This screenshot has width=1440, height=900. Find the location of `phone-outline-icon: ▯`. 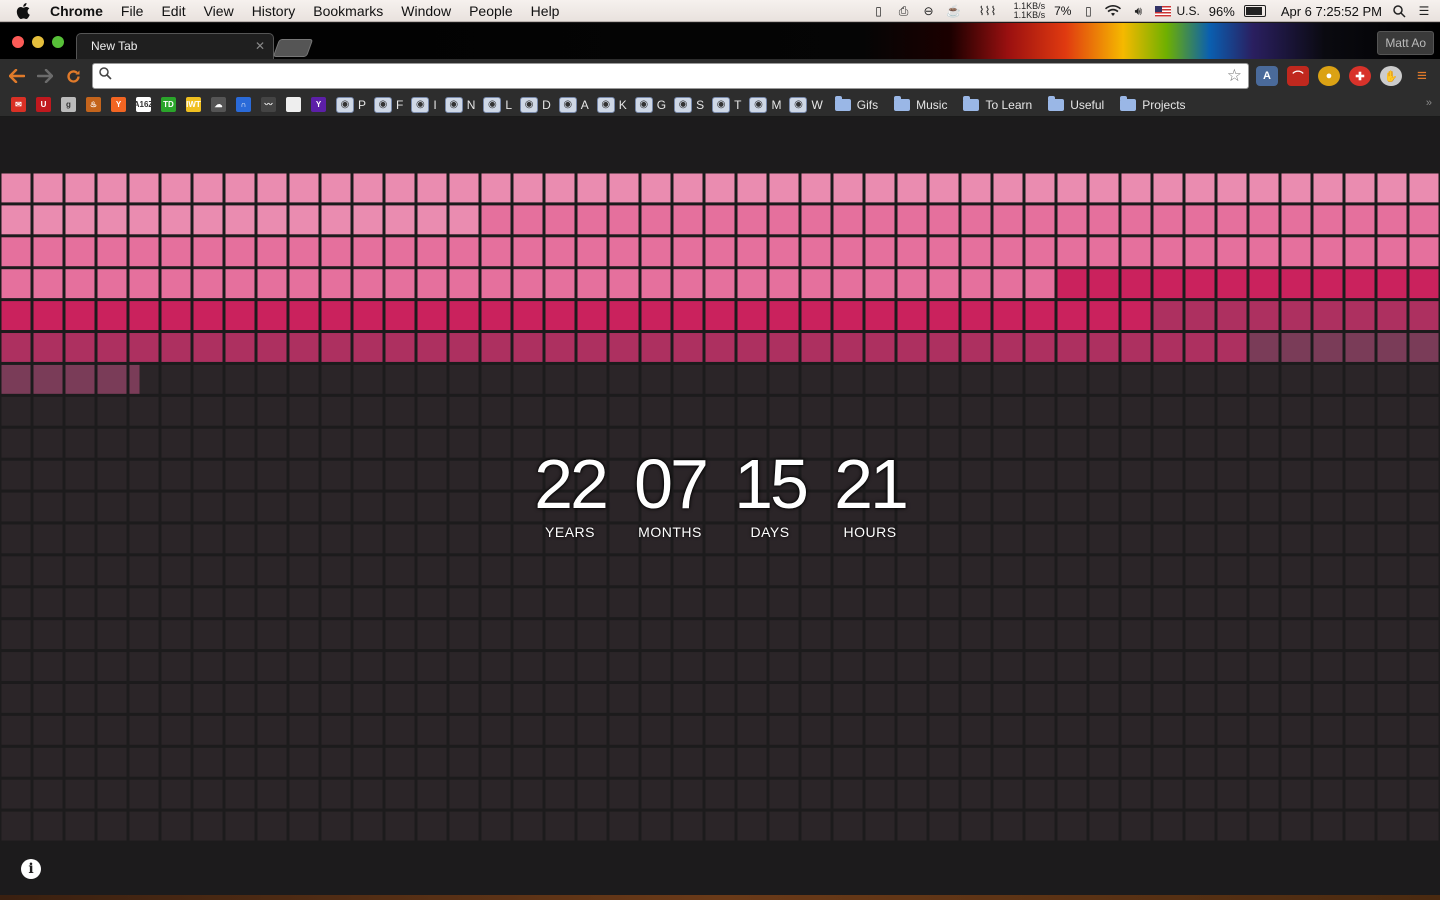

phone-outline-icon: ▯ is located at coordinates (1088, 11).